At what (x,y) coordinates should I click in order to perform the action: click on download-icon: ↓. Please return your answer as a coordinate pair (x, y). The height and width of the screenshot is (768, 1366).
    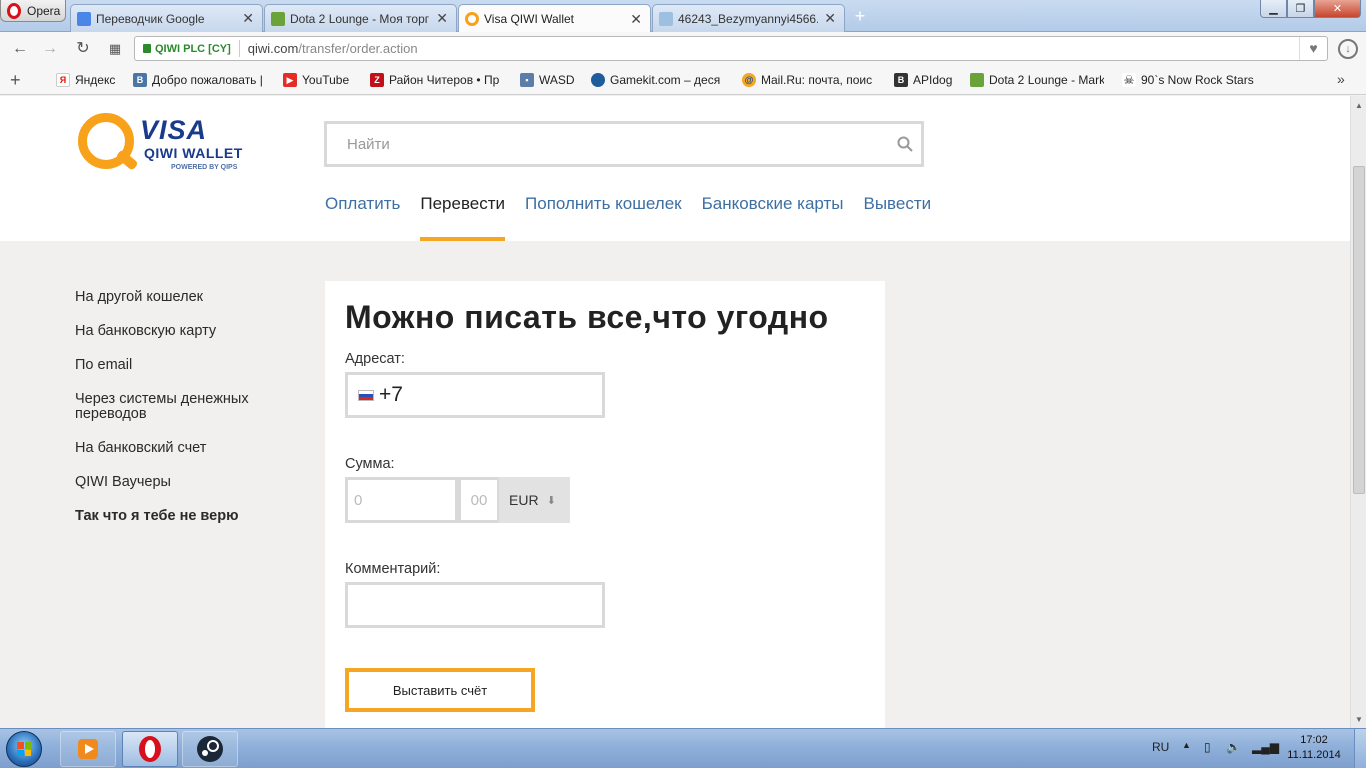
    Looking at the image, I should click on (1348, 49).